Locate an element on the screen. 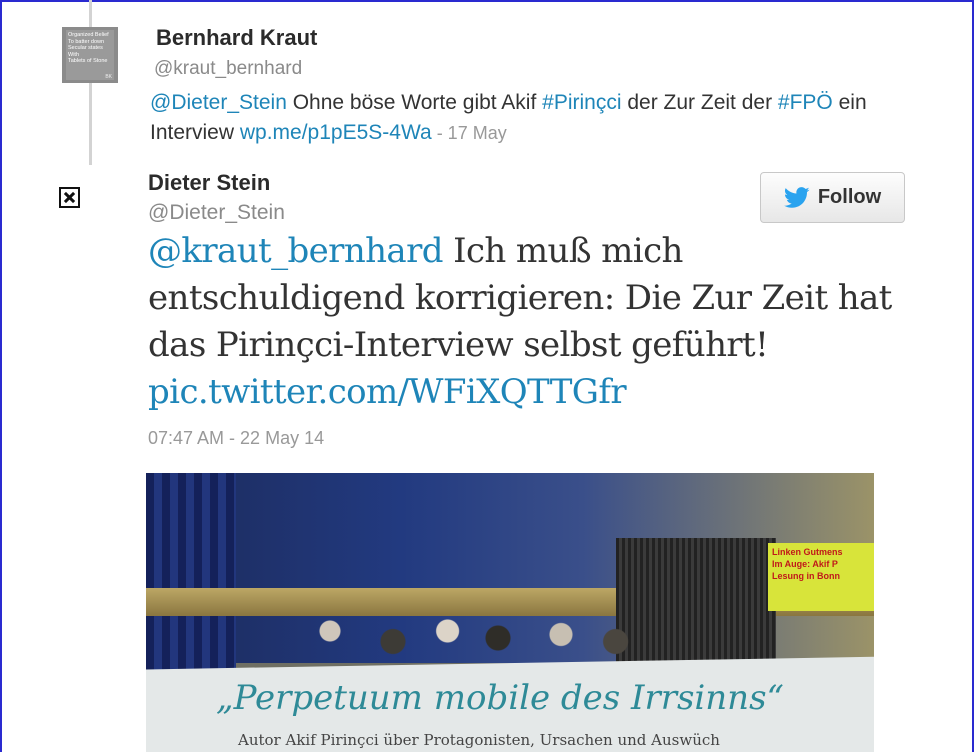 The image size is (974, 752). author-handle: @Dieter_Stein is located at coordinates (216, 213).